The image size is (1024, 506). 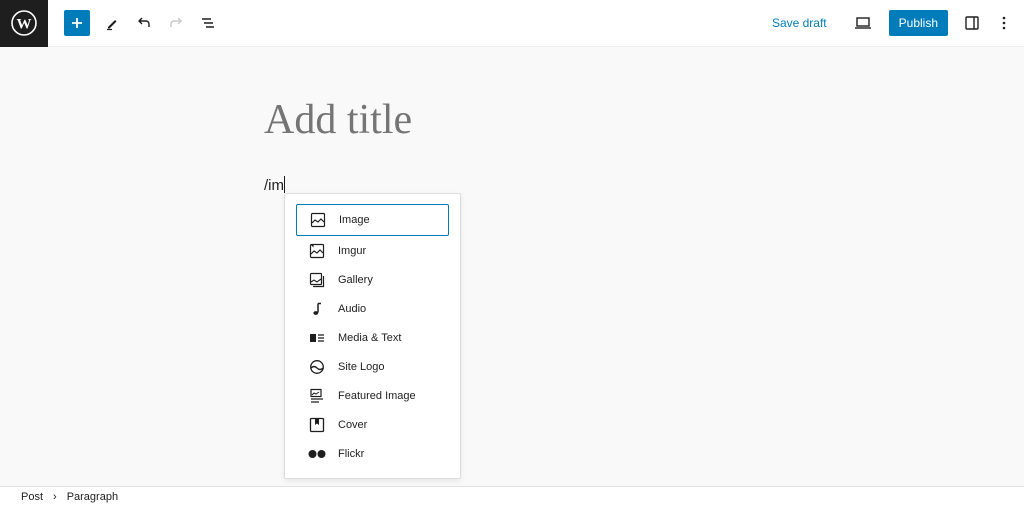 I want to click on list-view-icon, so click(x=208, y=23).